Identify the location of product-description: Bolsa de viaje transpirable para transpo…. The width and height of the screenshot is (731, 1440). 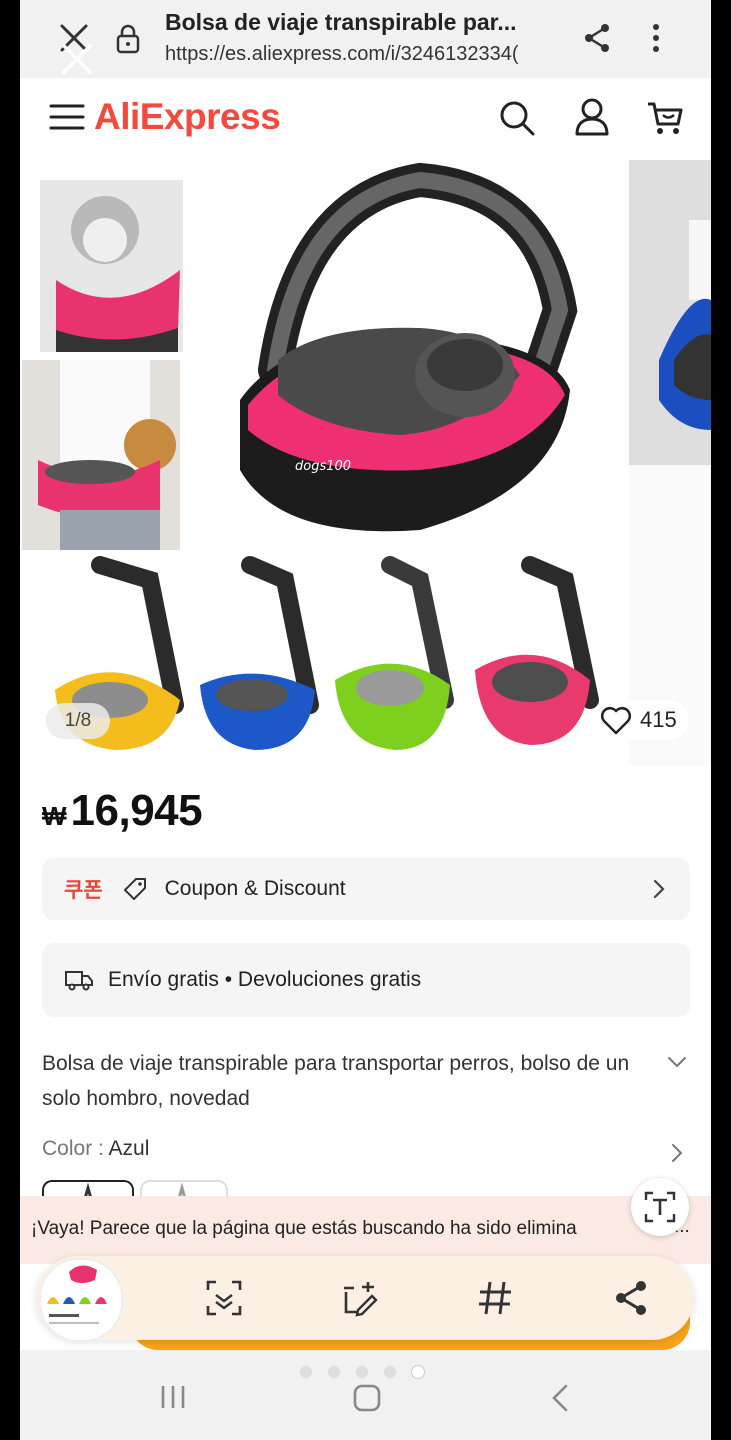
(336, 1081).